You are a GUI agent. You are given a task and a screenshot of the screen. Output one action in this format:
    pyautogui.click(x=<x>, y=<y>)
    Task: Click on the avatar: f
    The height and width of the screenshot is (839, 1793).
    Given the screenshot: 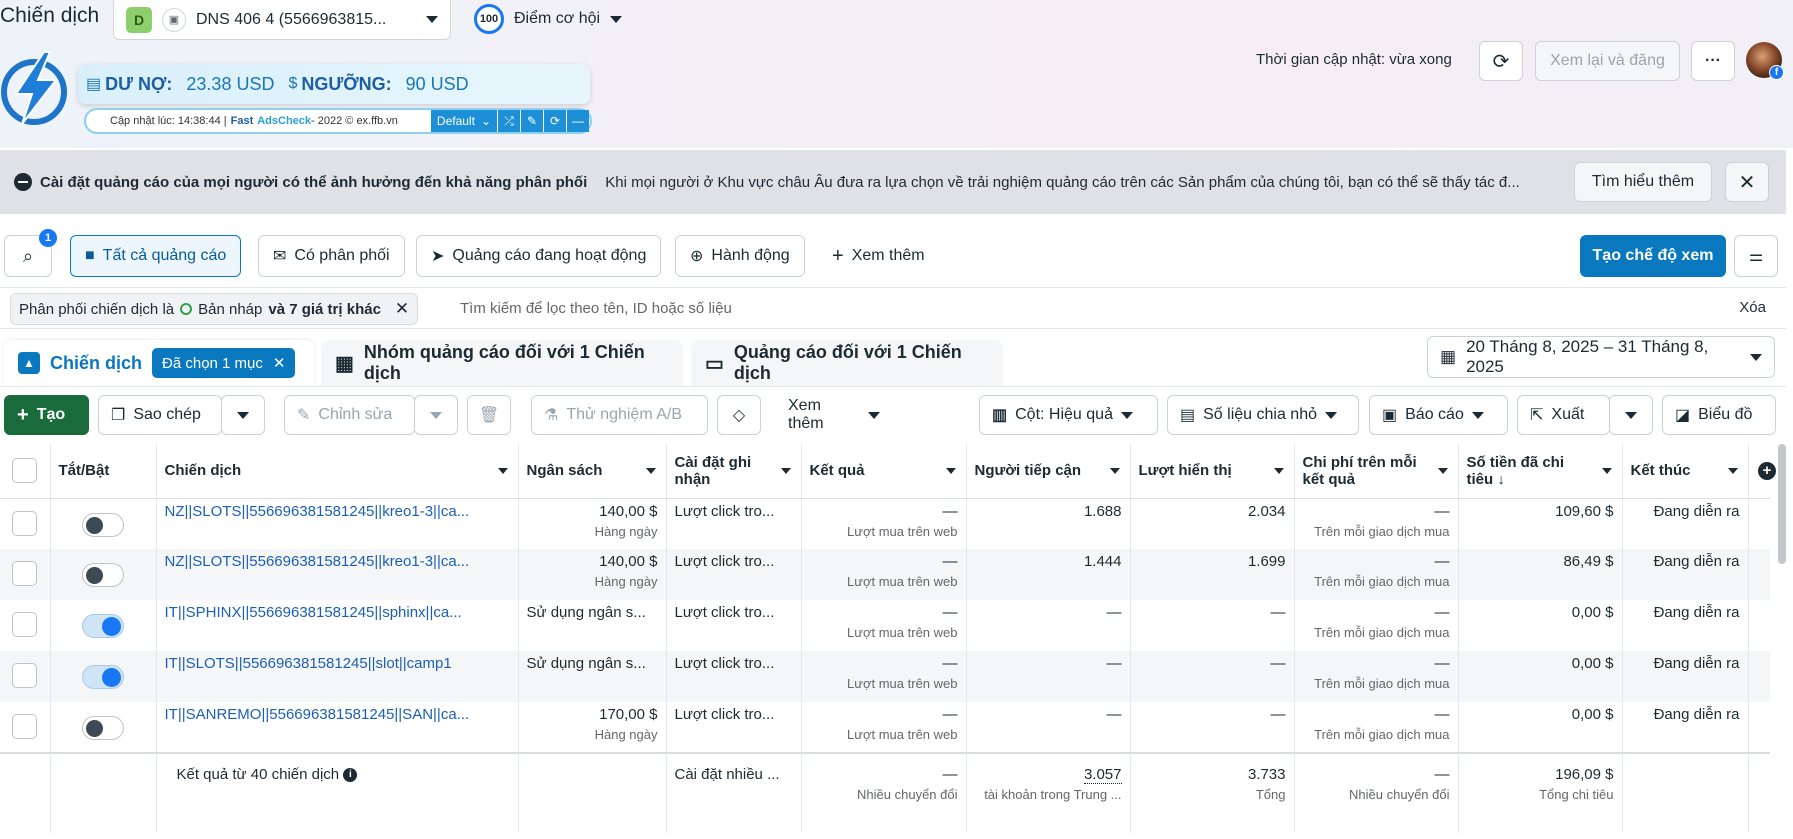 What is the action you would take?
    pyautogui.click(x=1765, y=61)
    